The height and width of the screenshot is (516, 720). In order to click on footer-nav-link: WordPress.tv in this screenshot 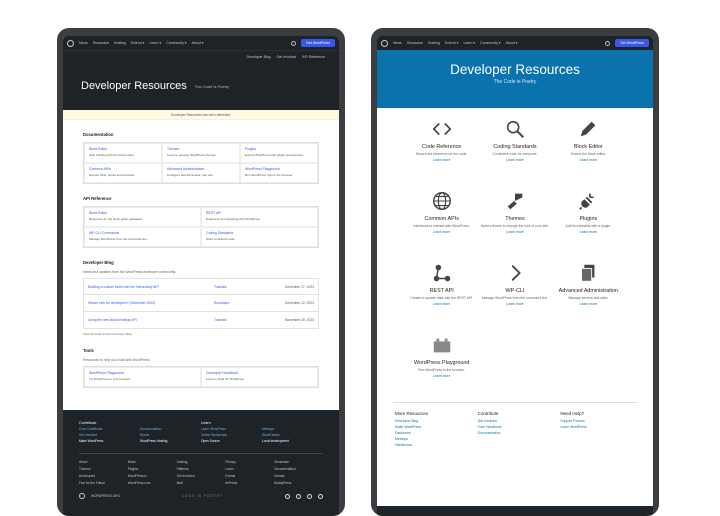, I will do `click(152, 476)`.